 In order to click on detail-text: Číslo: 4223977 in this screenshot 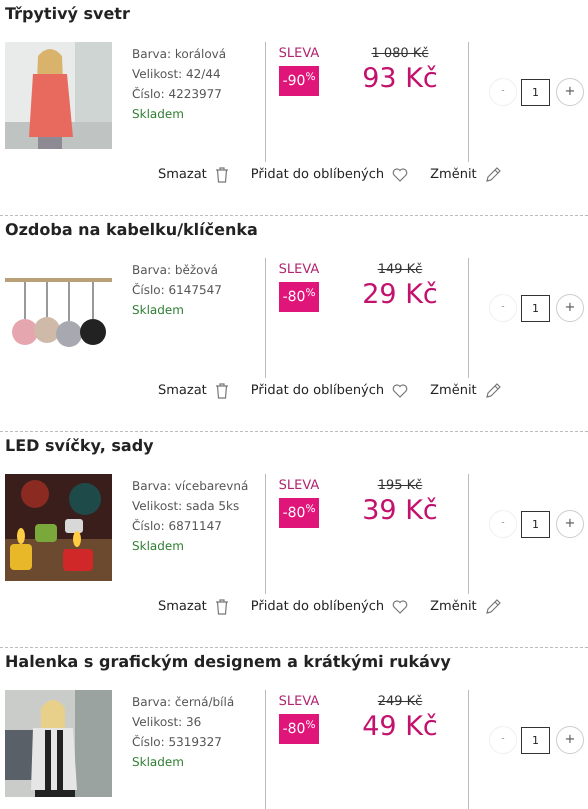, I will do `click(177, 94)`.